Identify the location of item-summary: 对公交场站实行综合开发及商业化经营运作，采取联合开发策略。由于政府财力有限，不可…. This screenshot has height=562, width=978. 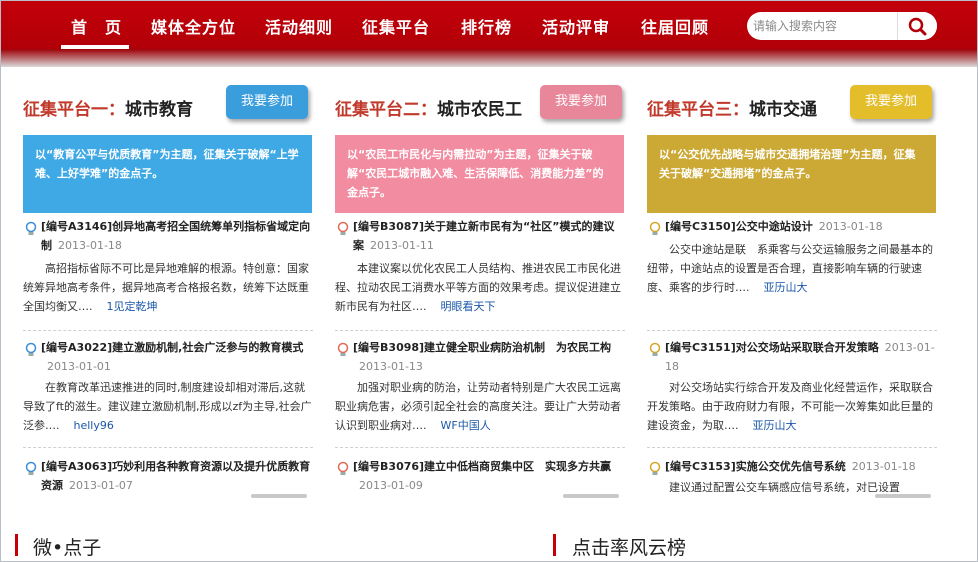
(792, 406).